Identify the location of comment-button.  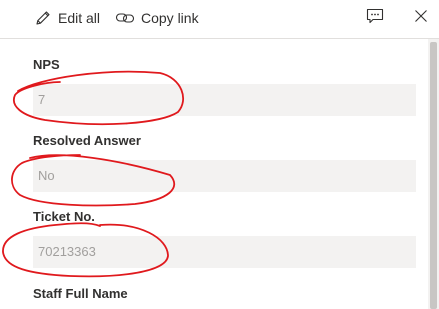
(375, 18).